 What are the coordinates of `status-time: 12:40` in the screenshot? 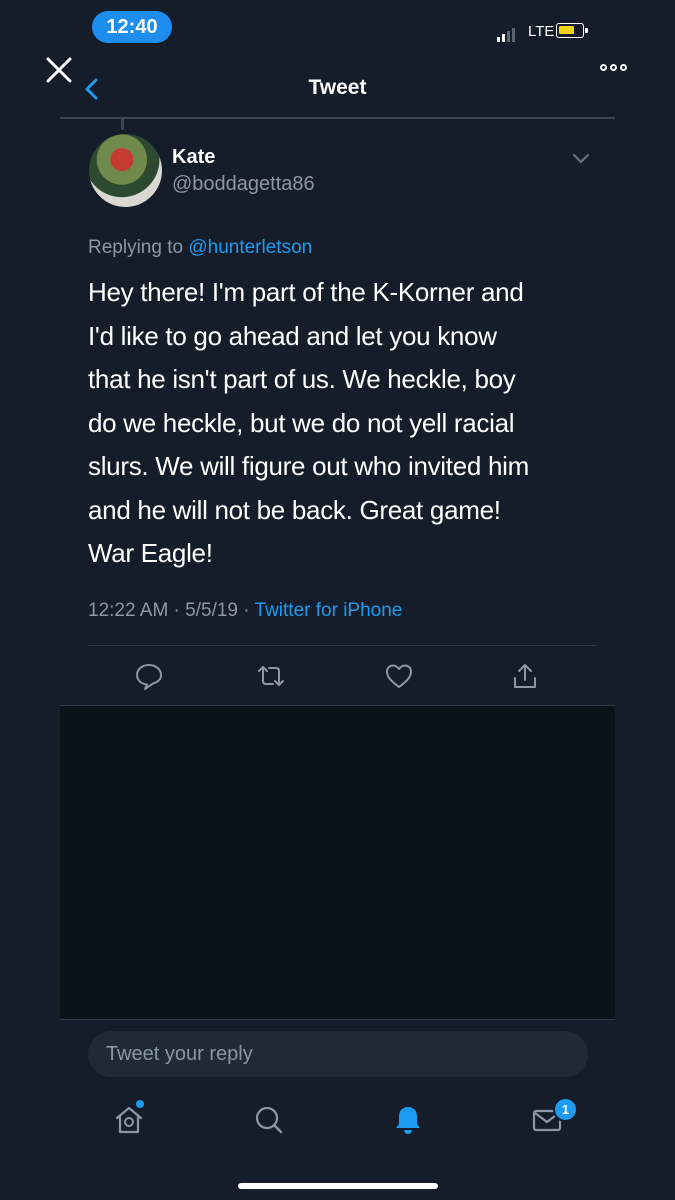 It's located at (132, 27).